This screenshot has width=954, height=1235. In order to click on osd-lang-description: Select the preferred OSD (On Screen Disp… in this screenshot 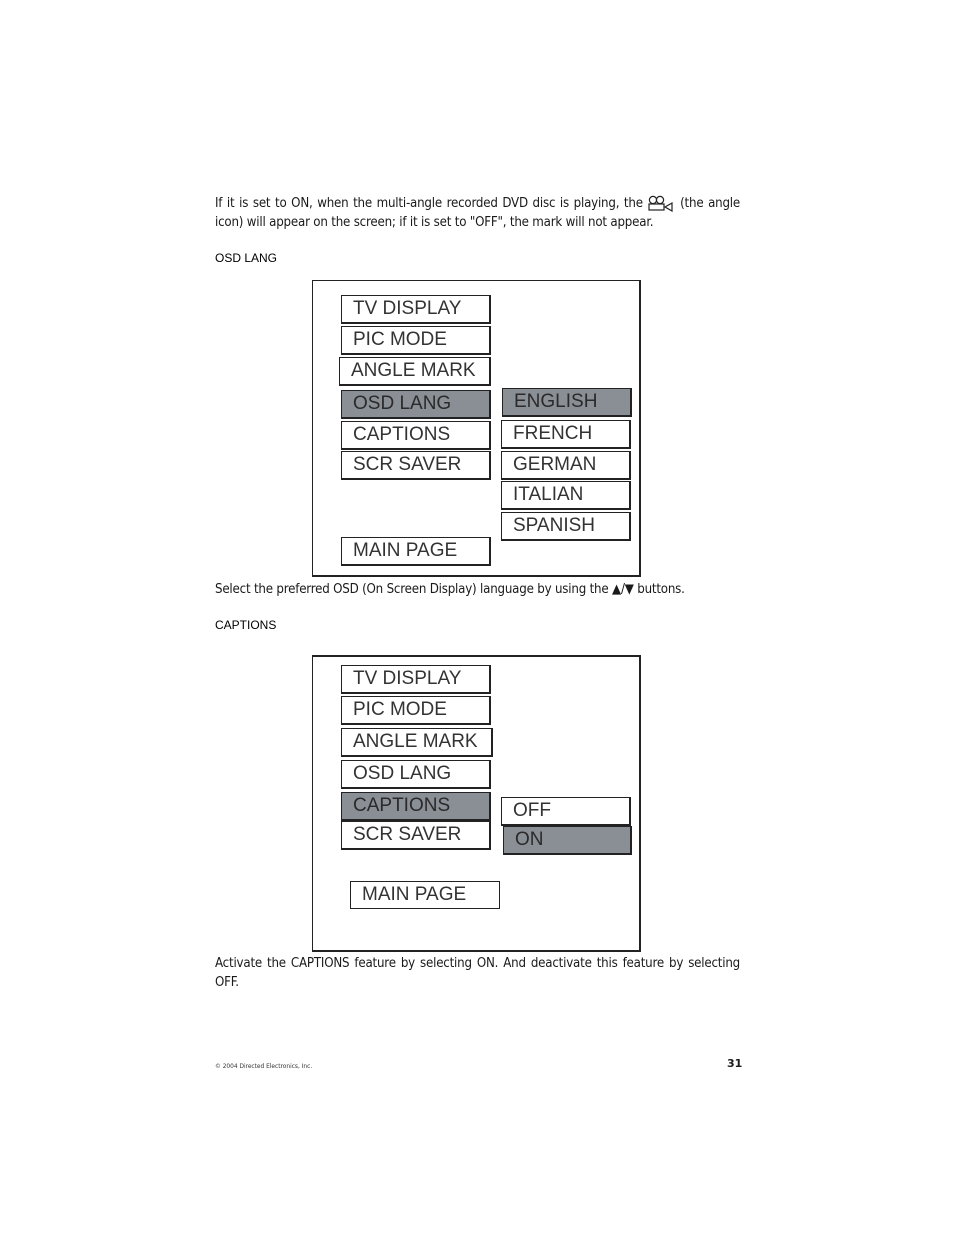, I will do `click(450, 589)`.